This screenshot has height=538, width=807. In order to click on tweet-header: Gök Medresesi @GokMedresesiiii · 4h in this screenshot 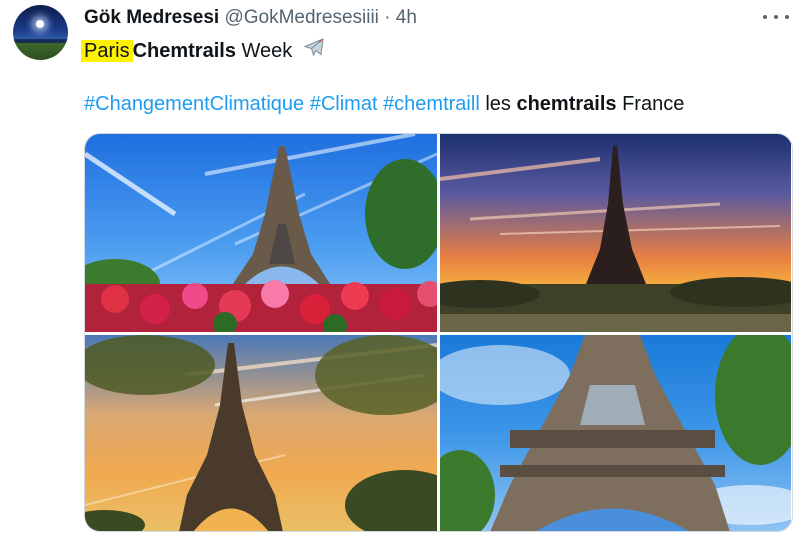, I will do `click(250, 18)`.